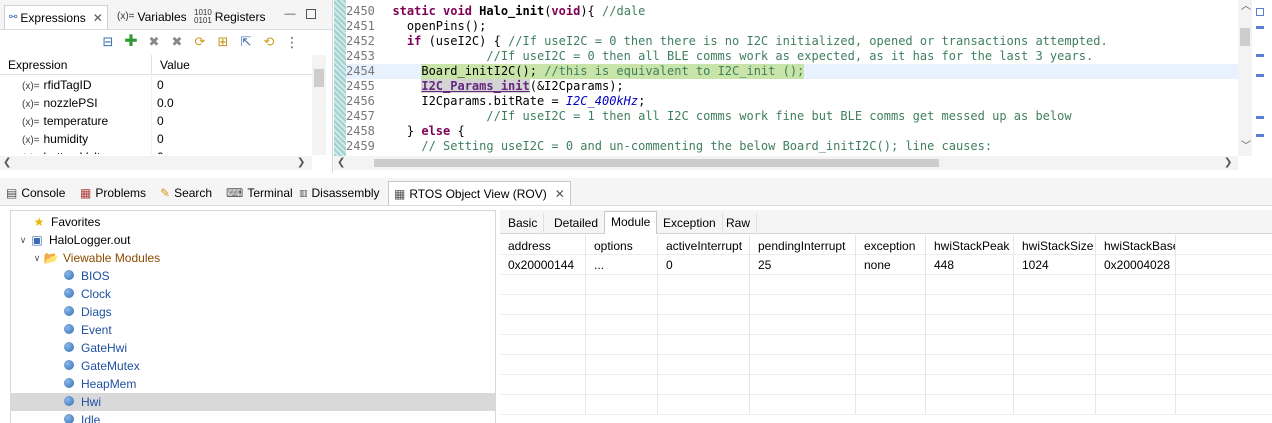  Describe the element at coordinates (704, 246) in the screenshot. I see `column-header: activeInterrupt` at that location.